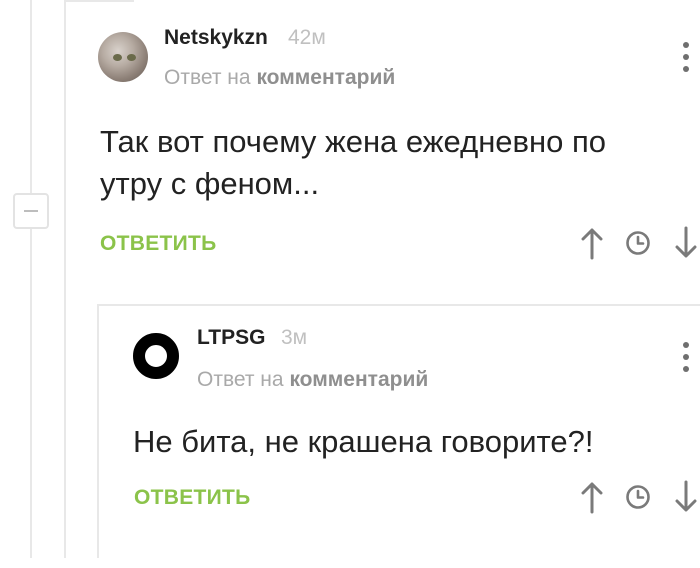  What do you see at coordinates (363, 441) in the screenshot?
I see `comment-text: Не бита, не крашена говорите?!` at bounding box center [363, 441].